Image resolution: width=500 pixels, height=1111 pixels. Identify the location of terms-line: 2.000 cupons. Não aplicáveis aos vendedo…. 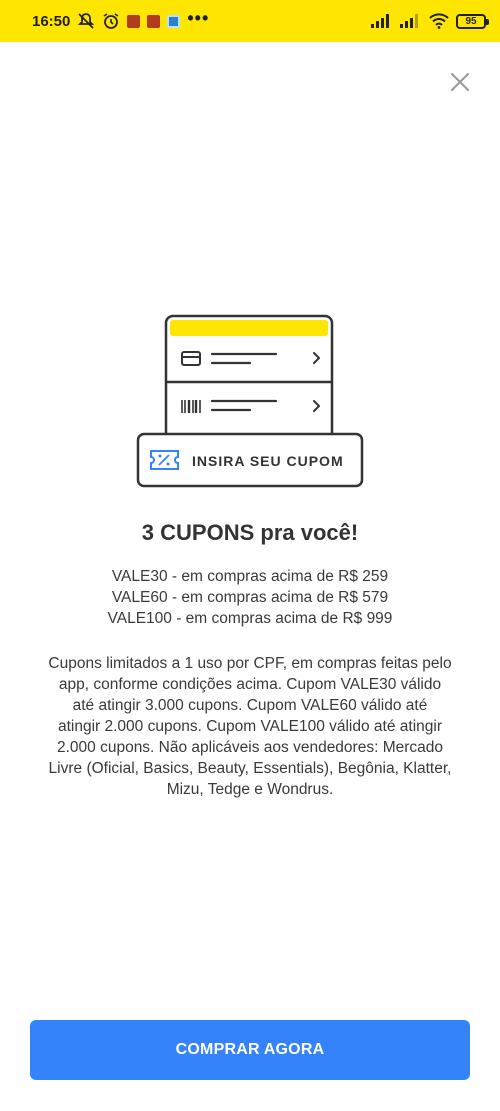
(250, 747).